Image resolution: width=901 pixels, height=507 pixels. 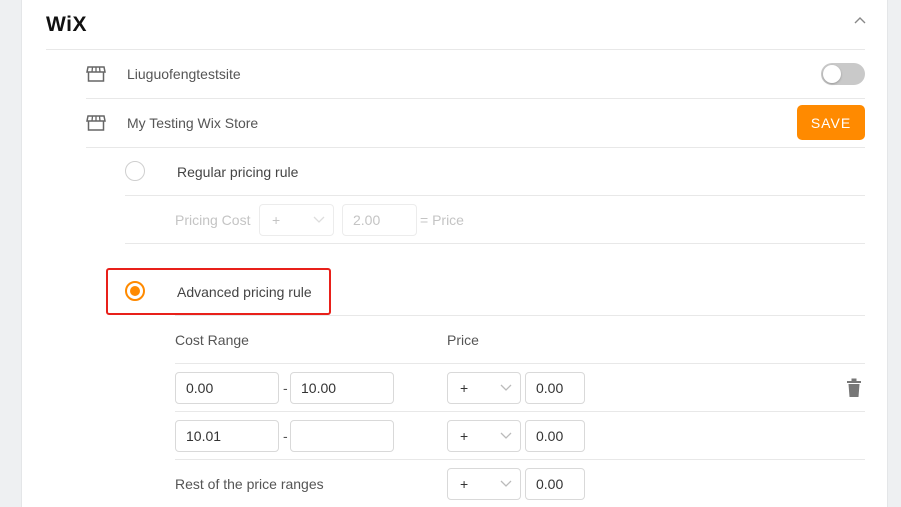 What do you see at coordinates (463, 340) in the screenshot?
I see `price-header: Price` at bounding box center [463, 340].